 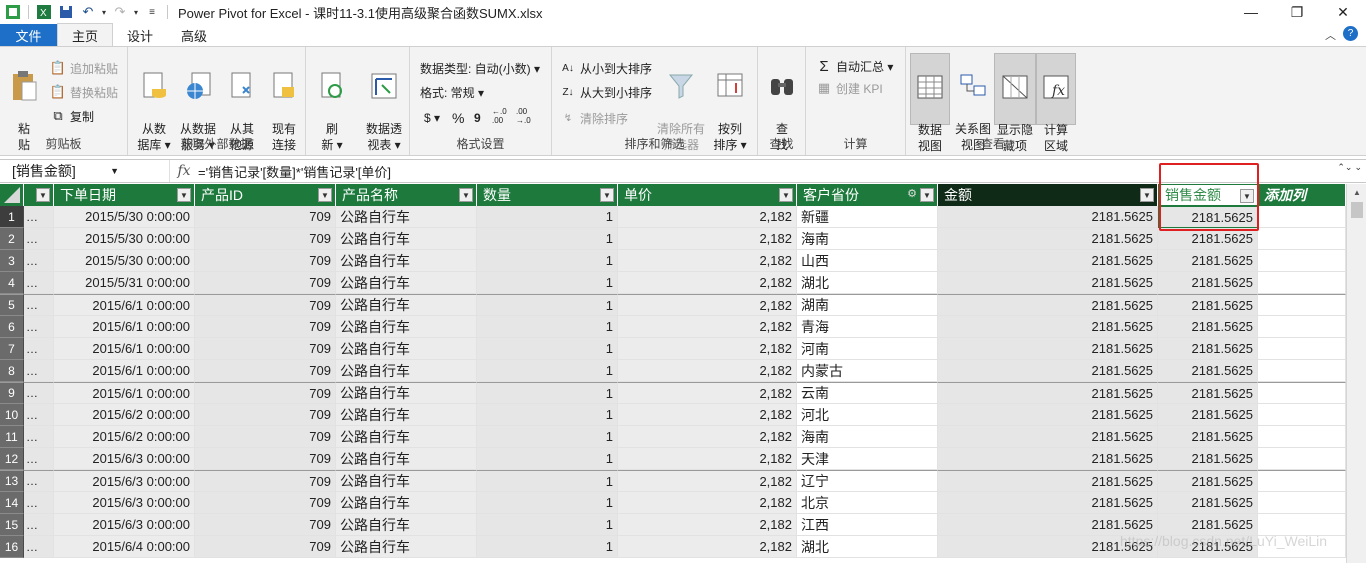 I want to click on table-cell: 湖北, so click(x=867, y=283).